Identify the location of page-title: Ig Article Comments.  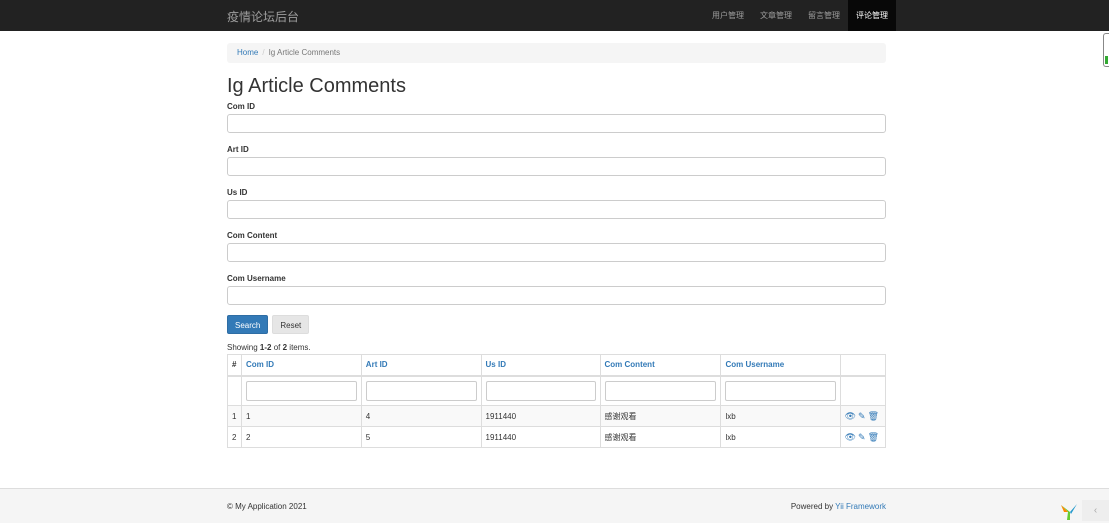
(316, 86).